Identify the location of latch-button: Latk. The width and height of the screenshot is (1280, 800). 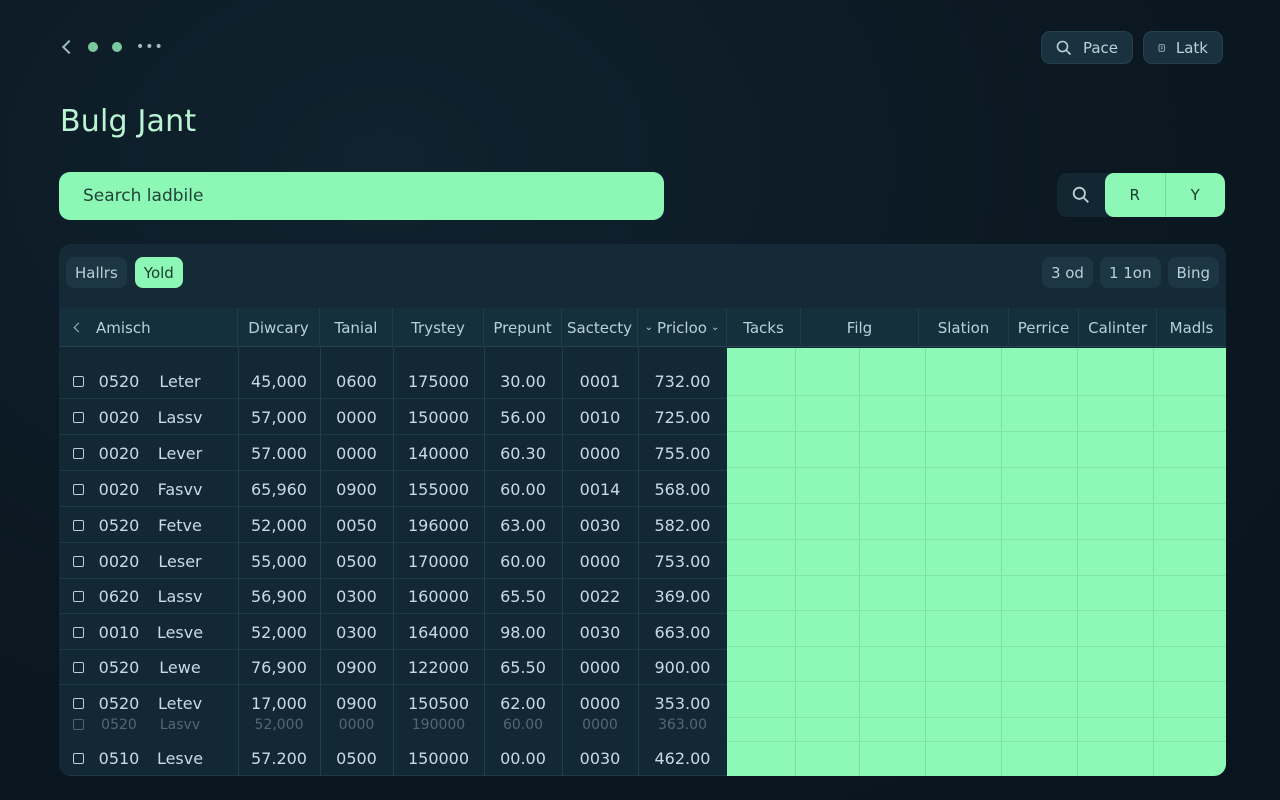
(1183, 47).